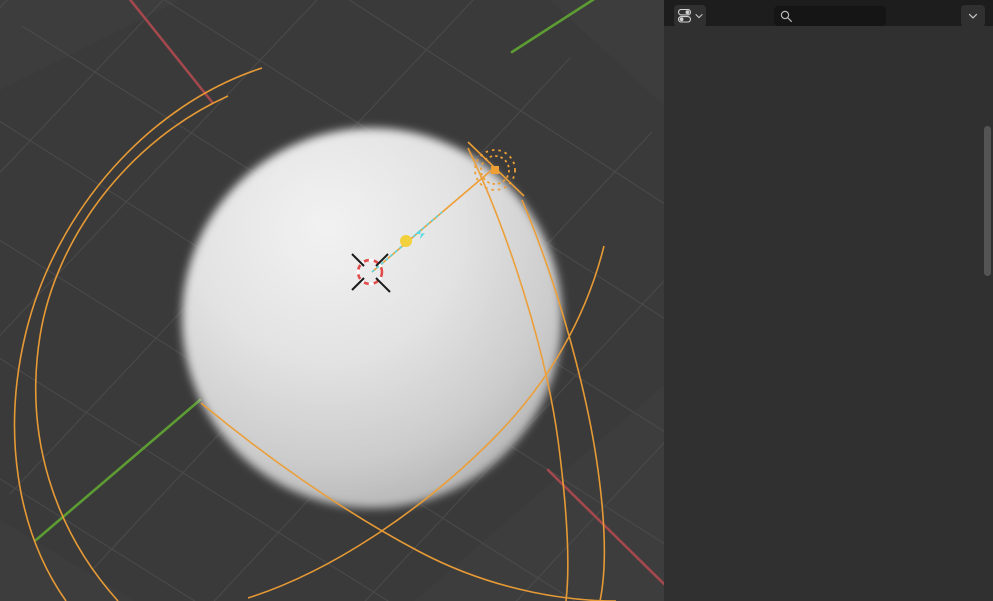 This screenshot has width=993, height=601. Describe the element at coordinates (786, 16) in the screenshot. I see `search-icon` at that location.